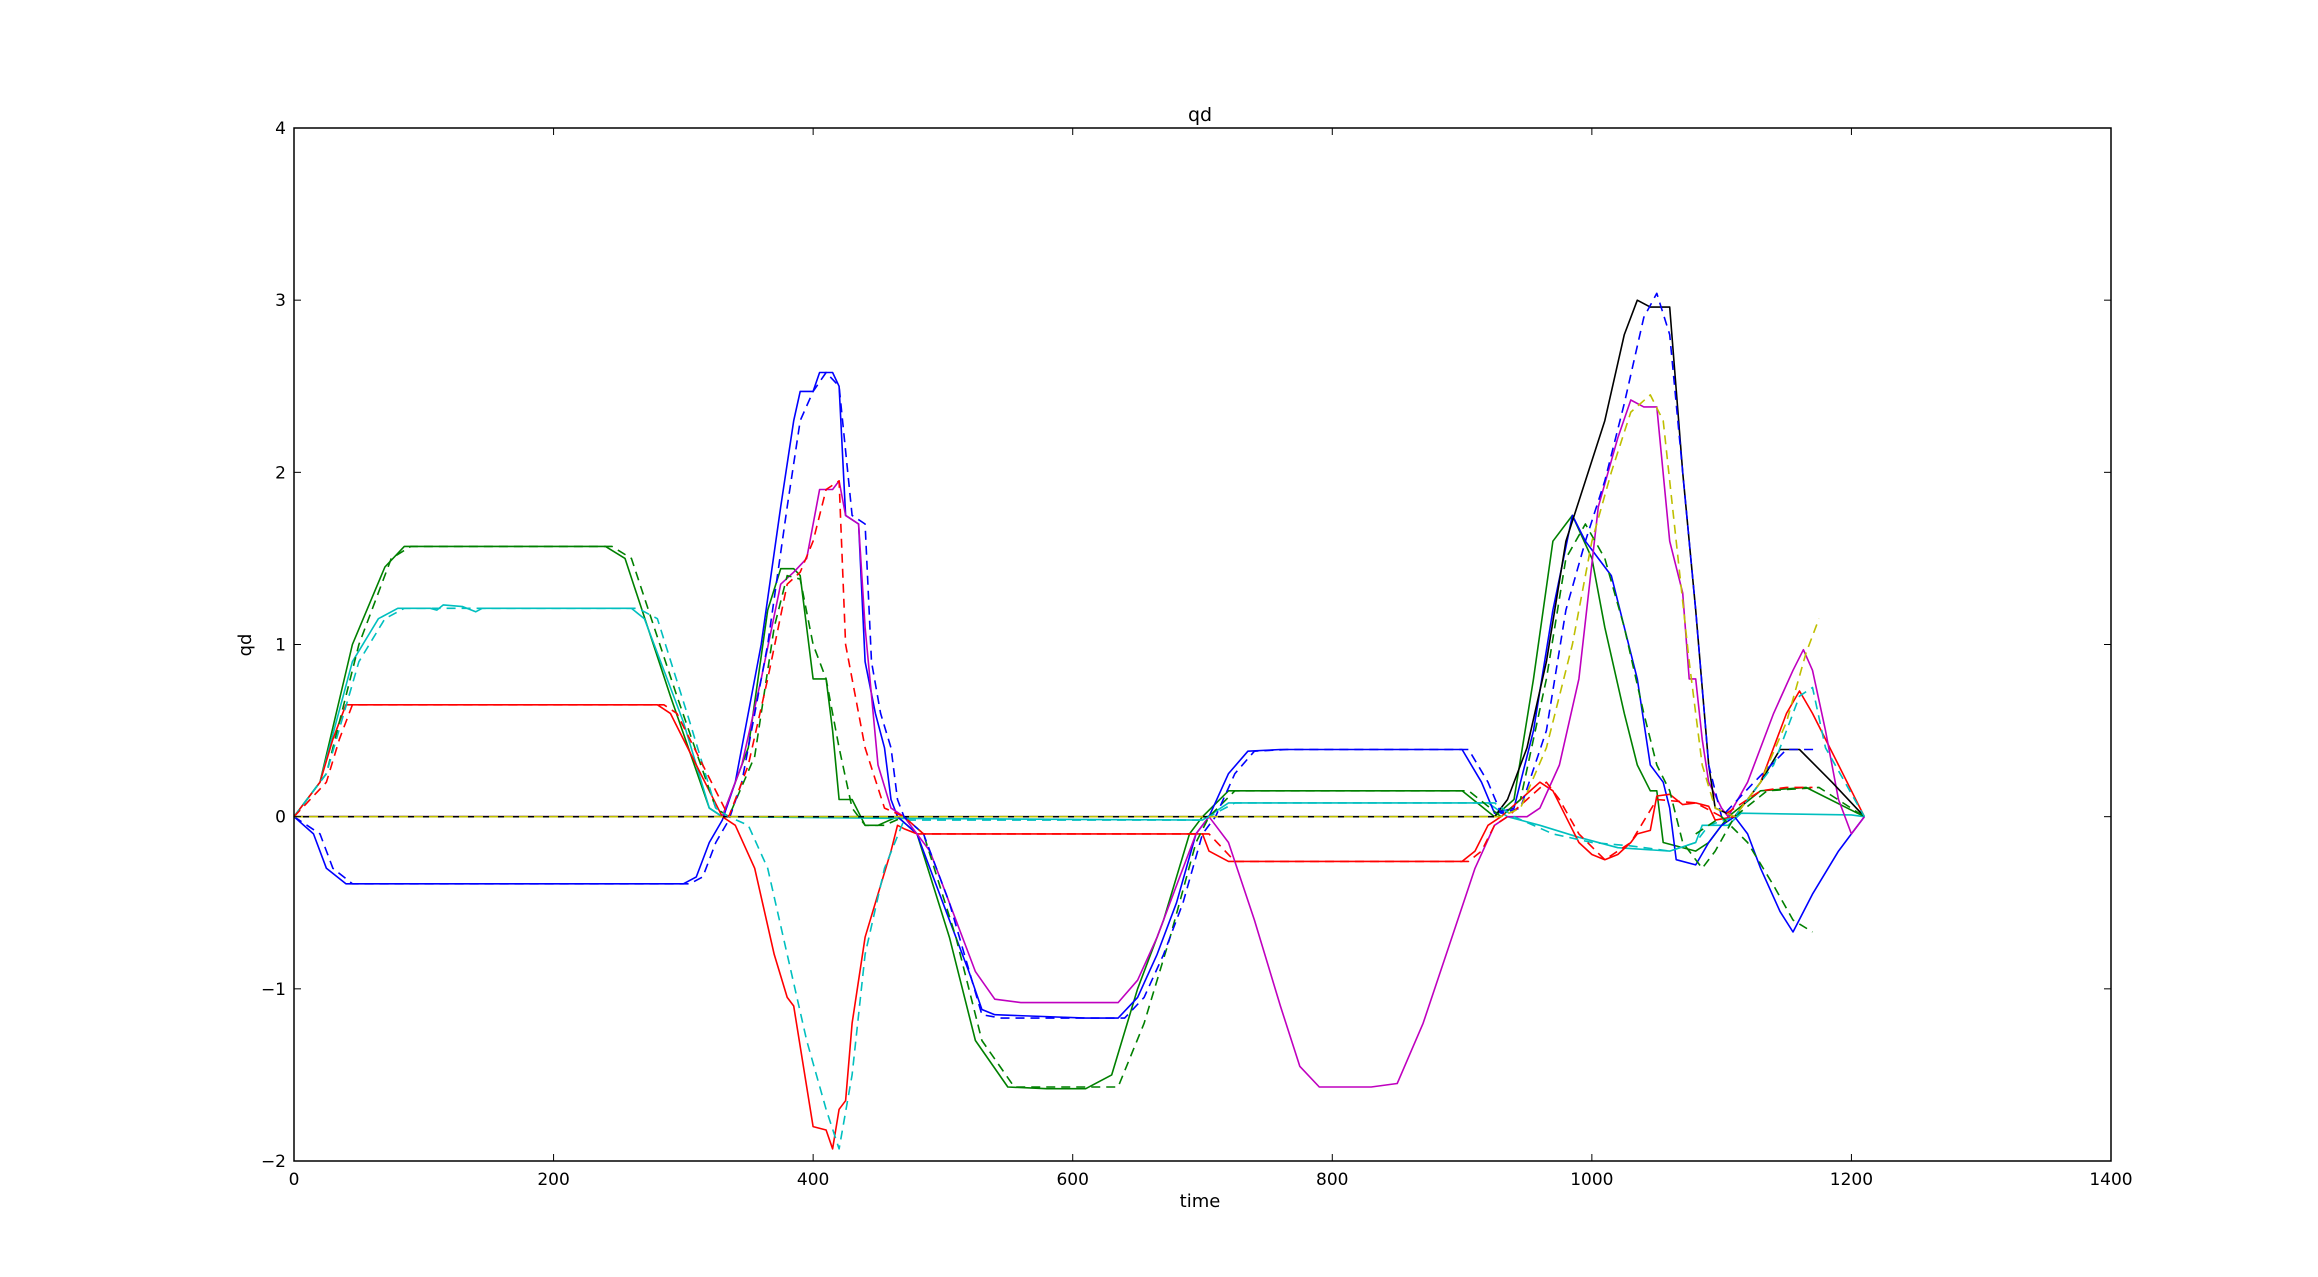 The width and height of the screenshot is (2318, 1277). I want to click on y-tick-label: 1, so click(280, 646).